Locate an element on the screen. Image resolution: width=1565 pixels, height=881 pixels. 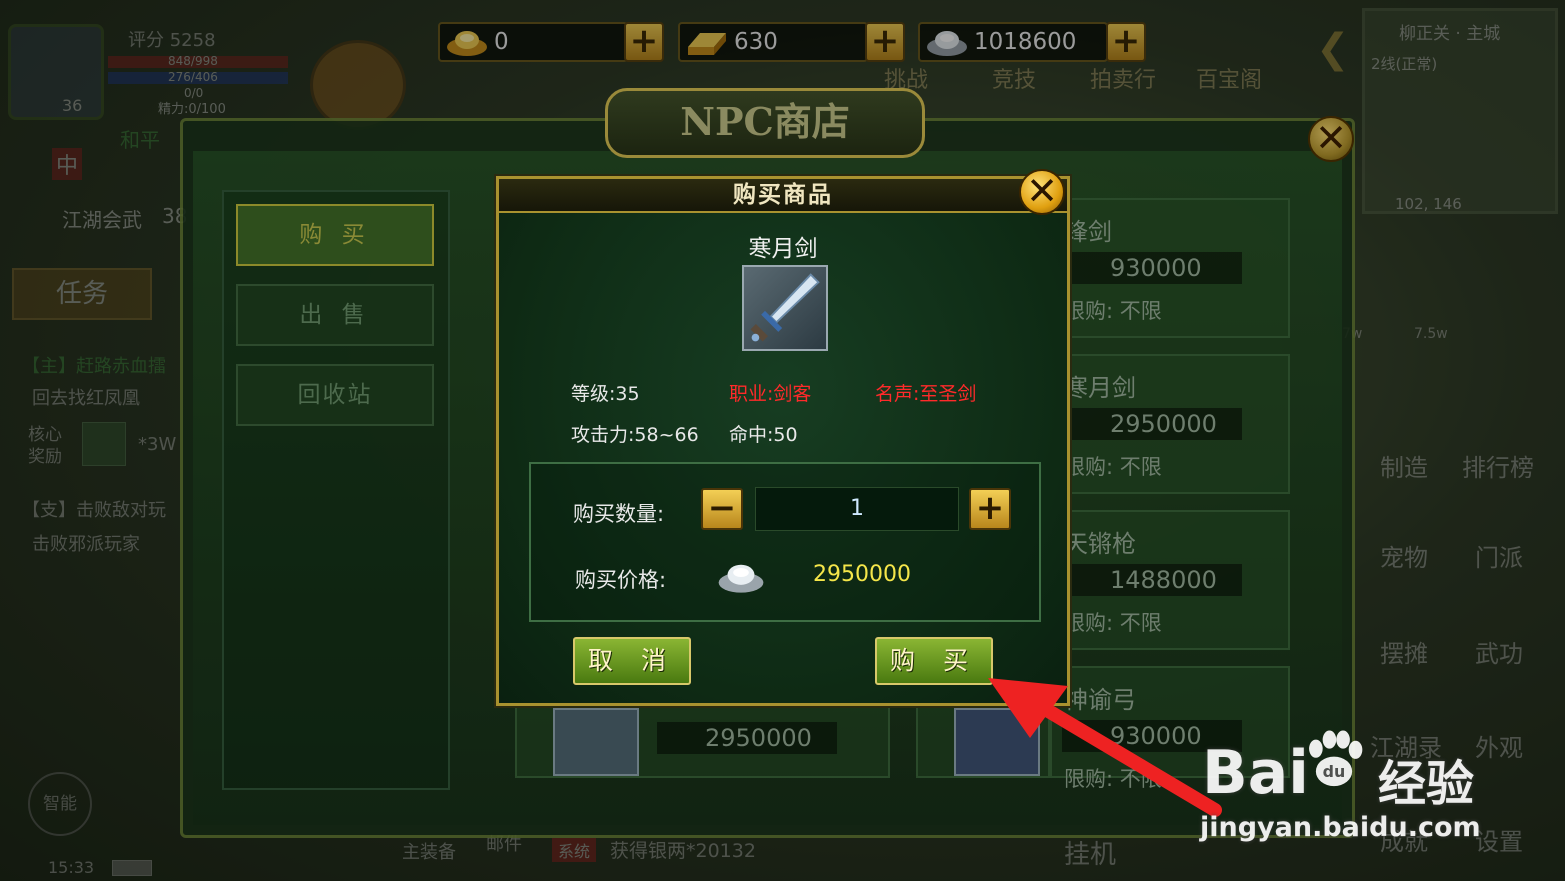
item-hit: 命中:50 is located at coordinates (763, 435).